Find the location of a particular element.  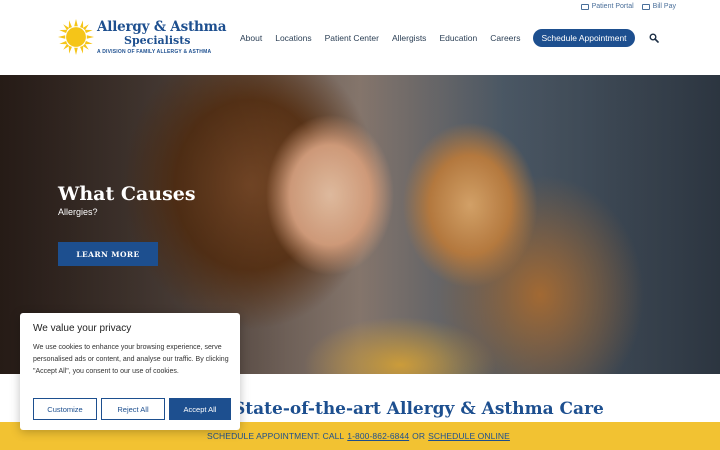

nav-allergists: Allergists is located at coordinates (409, 38).